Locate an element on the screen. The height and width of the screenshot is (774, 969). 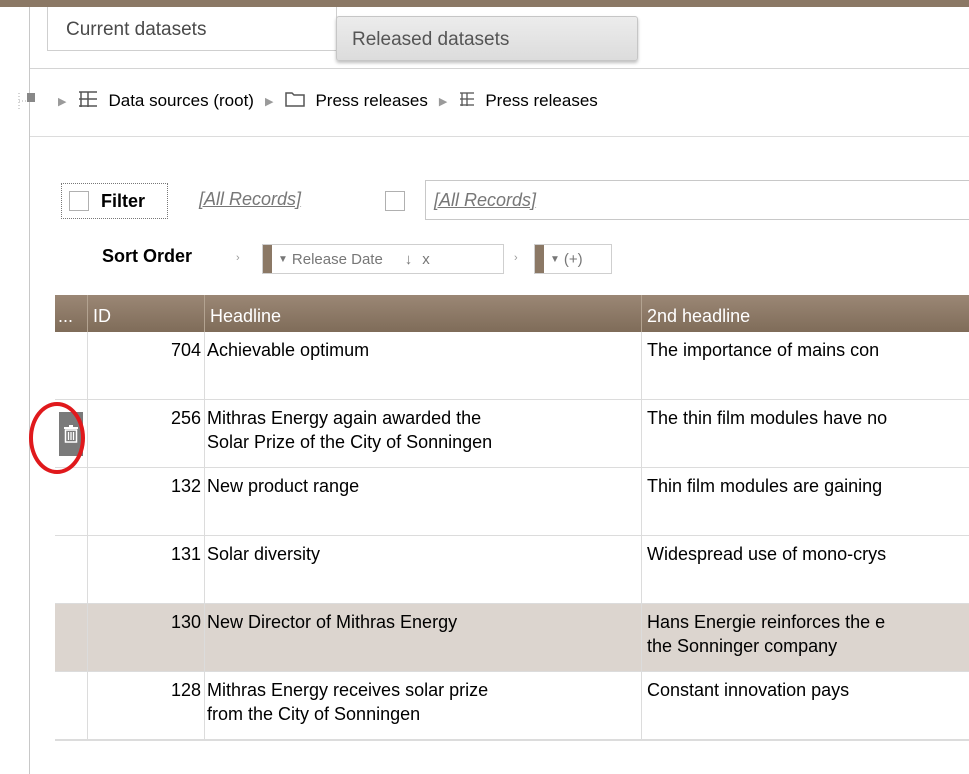
cell-2nd-headline: Thin film modules are gaining is located at coordinates (805, 502).